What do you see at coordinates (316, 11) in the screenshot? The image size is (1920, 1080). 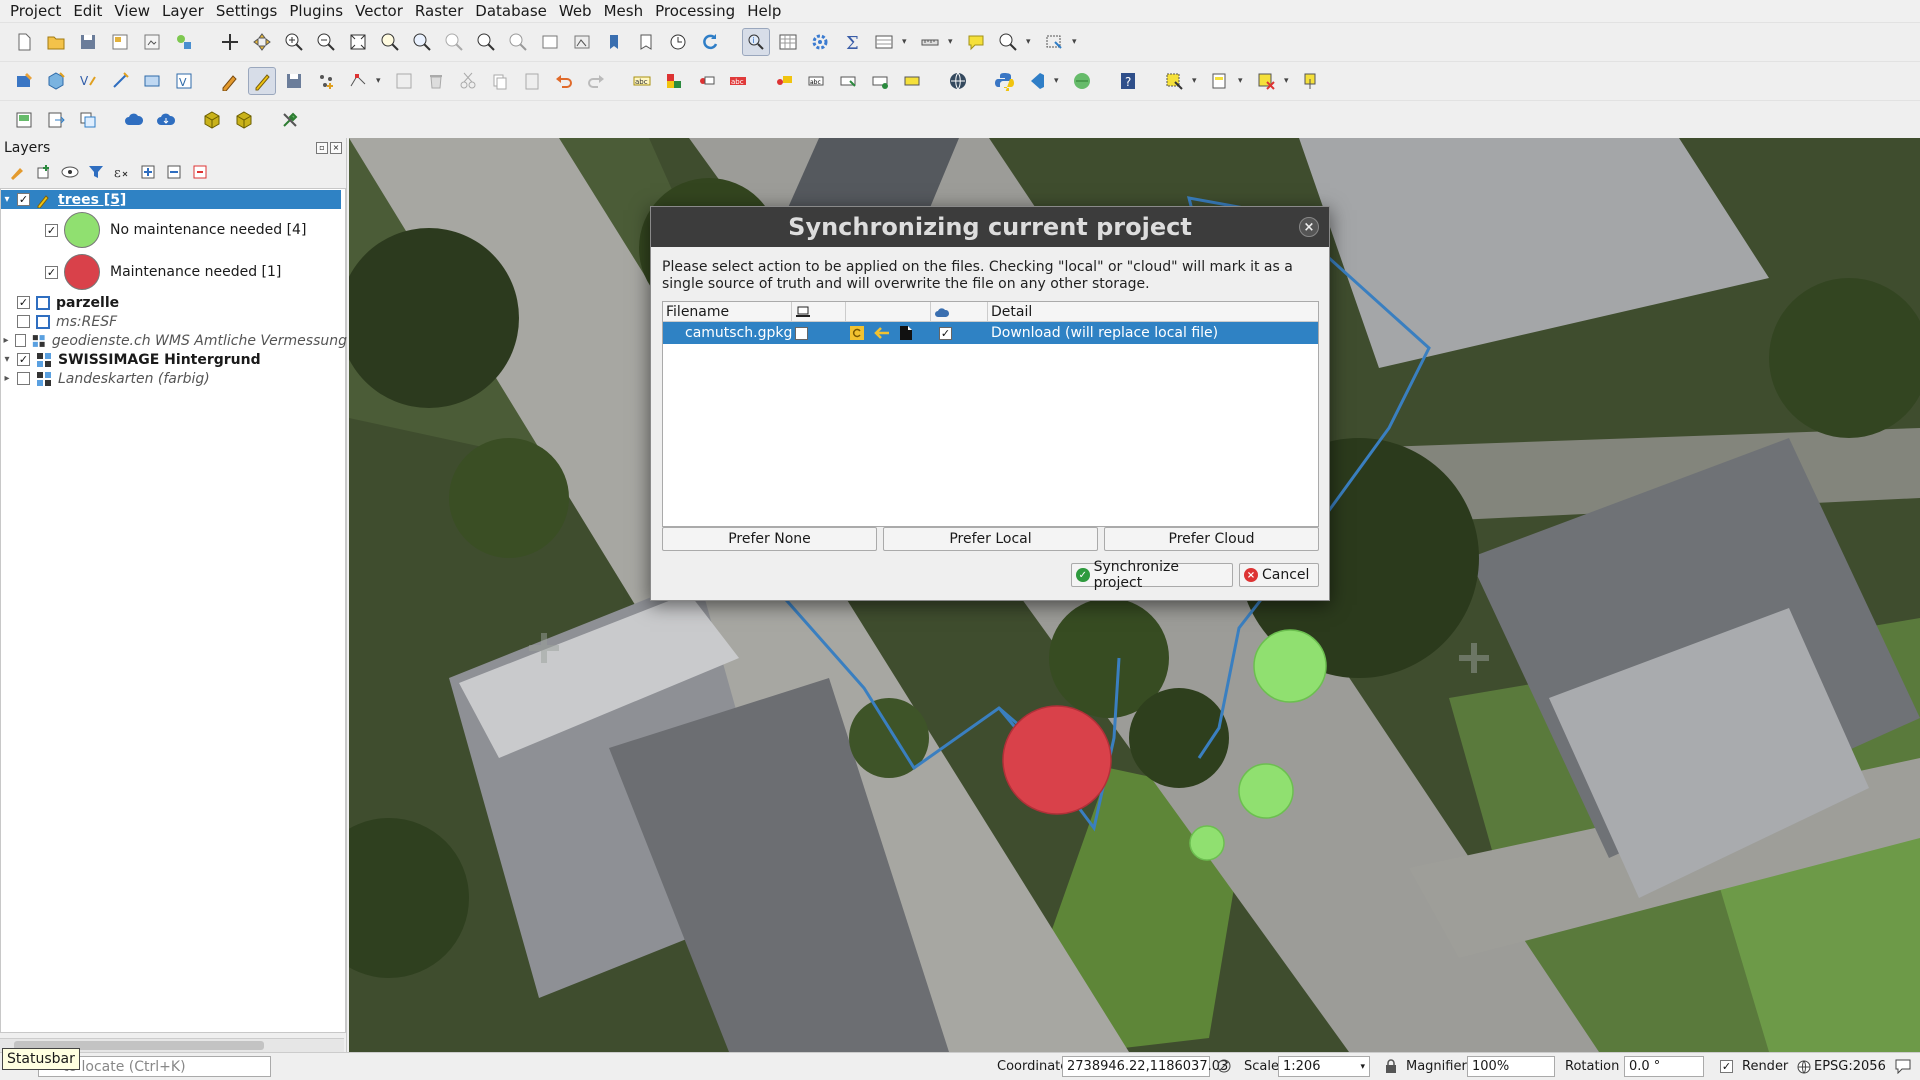 I see `menu-plugins: Plugins` at bounding box center [316, 11].